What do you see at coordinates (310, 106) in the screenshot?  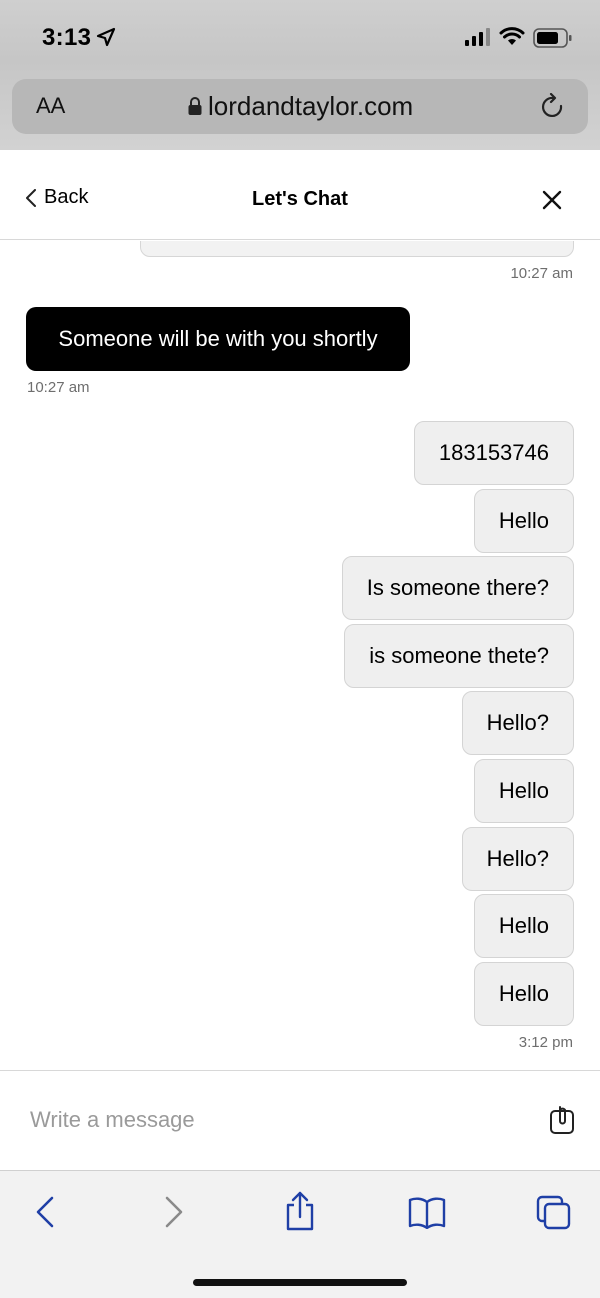 I see `url-text: lordandtaylor.com` at bounding box center [310, 106].